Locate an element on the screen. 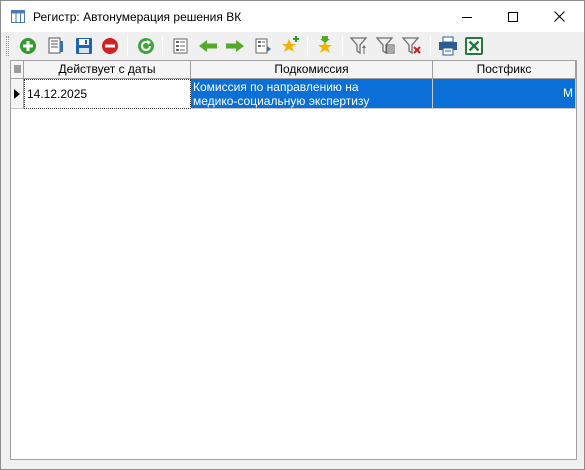 The width and height of the screenshot is (585, 470). refresh-button is located at coordinates (146, 46).